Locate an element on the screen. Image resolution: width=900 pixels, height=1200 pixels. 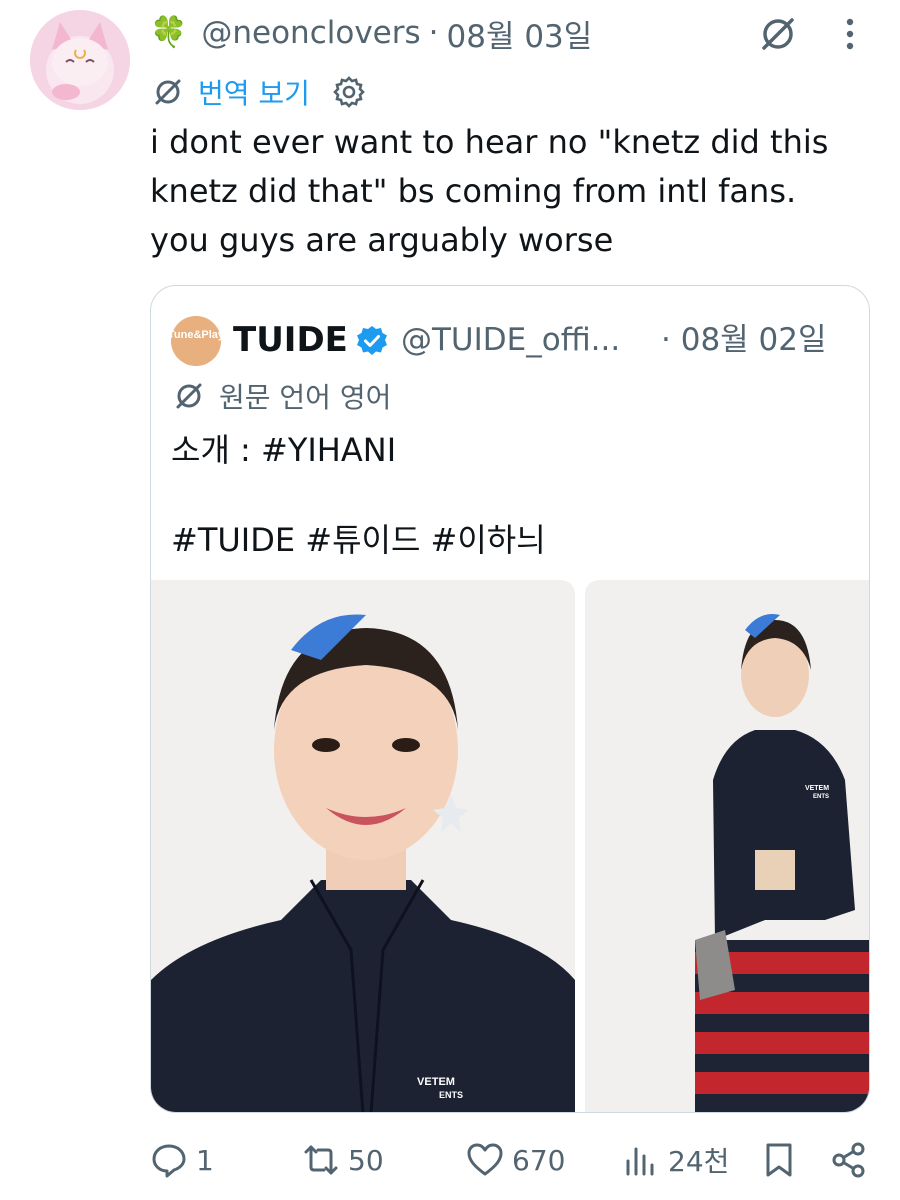
views-count: 24천 is located at coordinates (699, 1161).